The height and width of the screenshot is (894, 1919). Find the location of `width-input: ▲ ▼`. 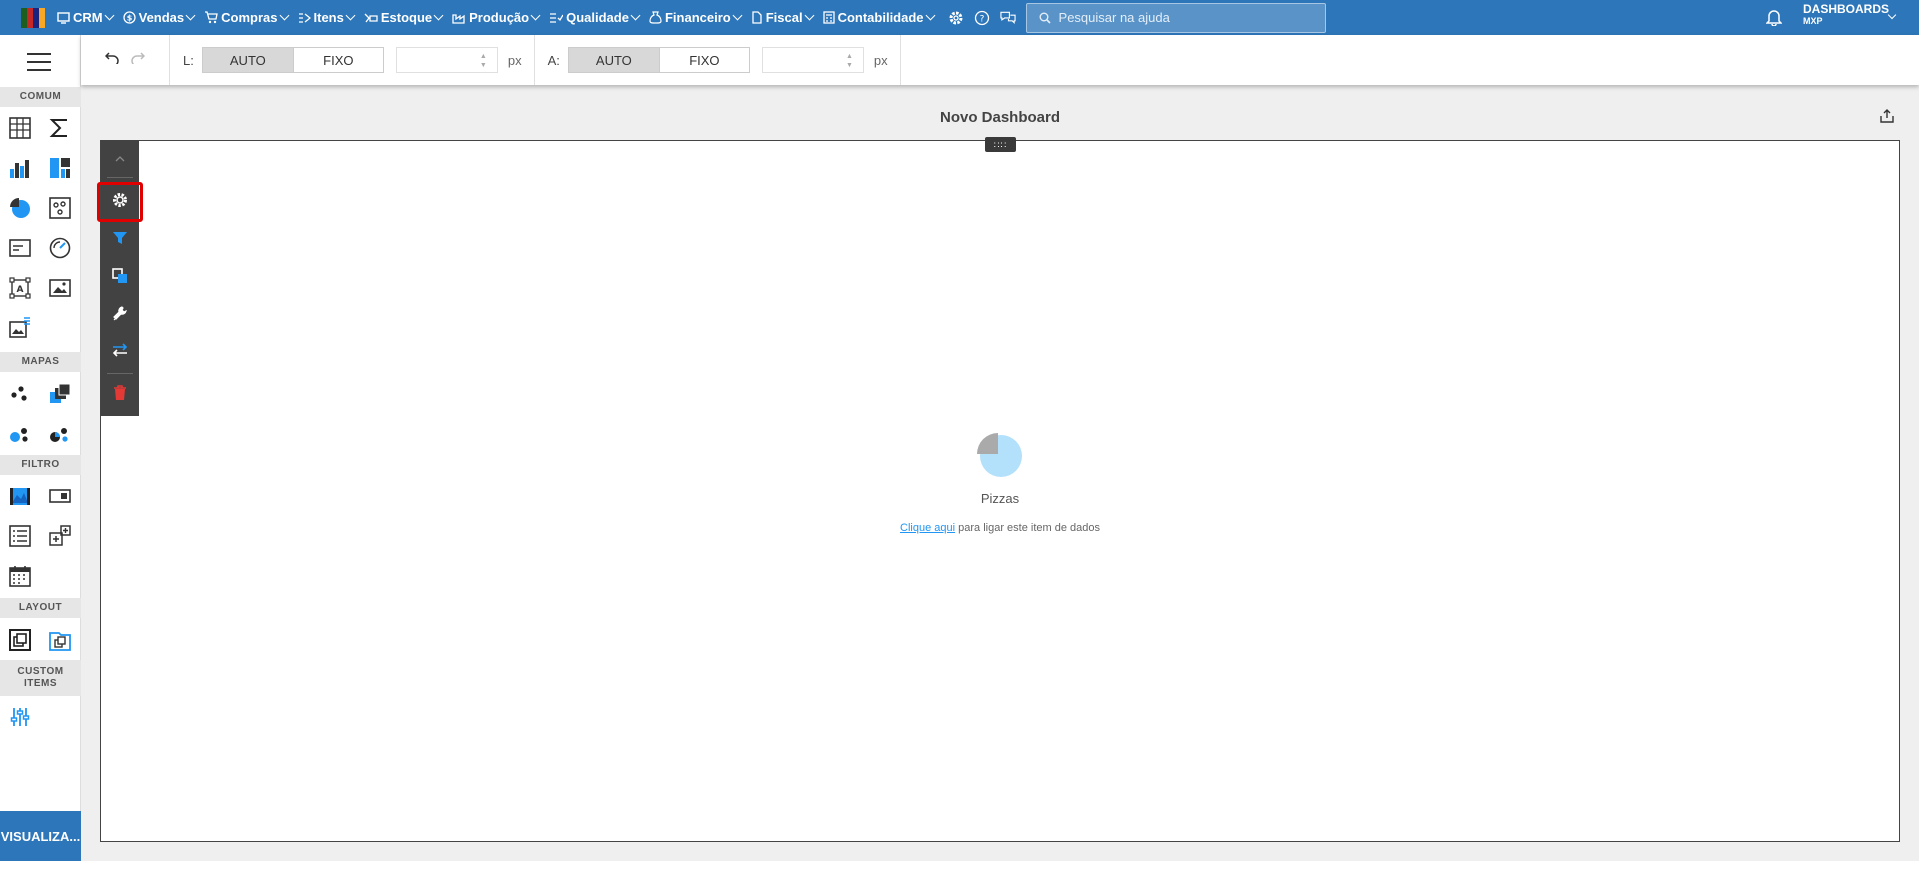

width-input: ▲ ▼ is located at coordinates (446, 60).